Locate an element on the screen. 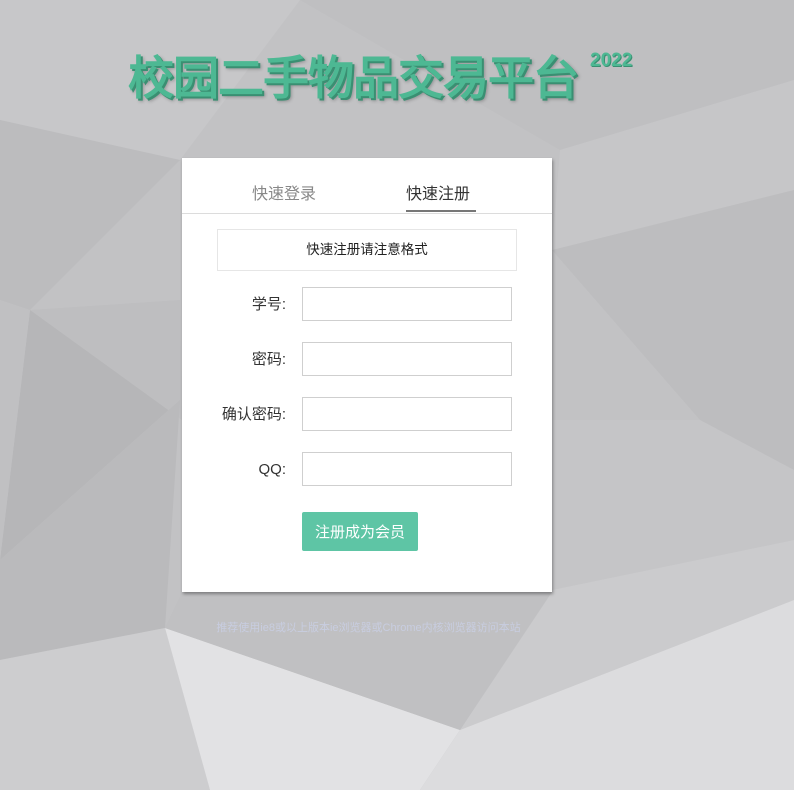  password-row: 密码: is located at coordinates (367, 360).